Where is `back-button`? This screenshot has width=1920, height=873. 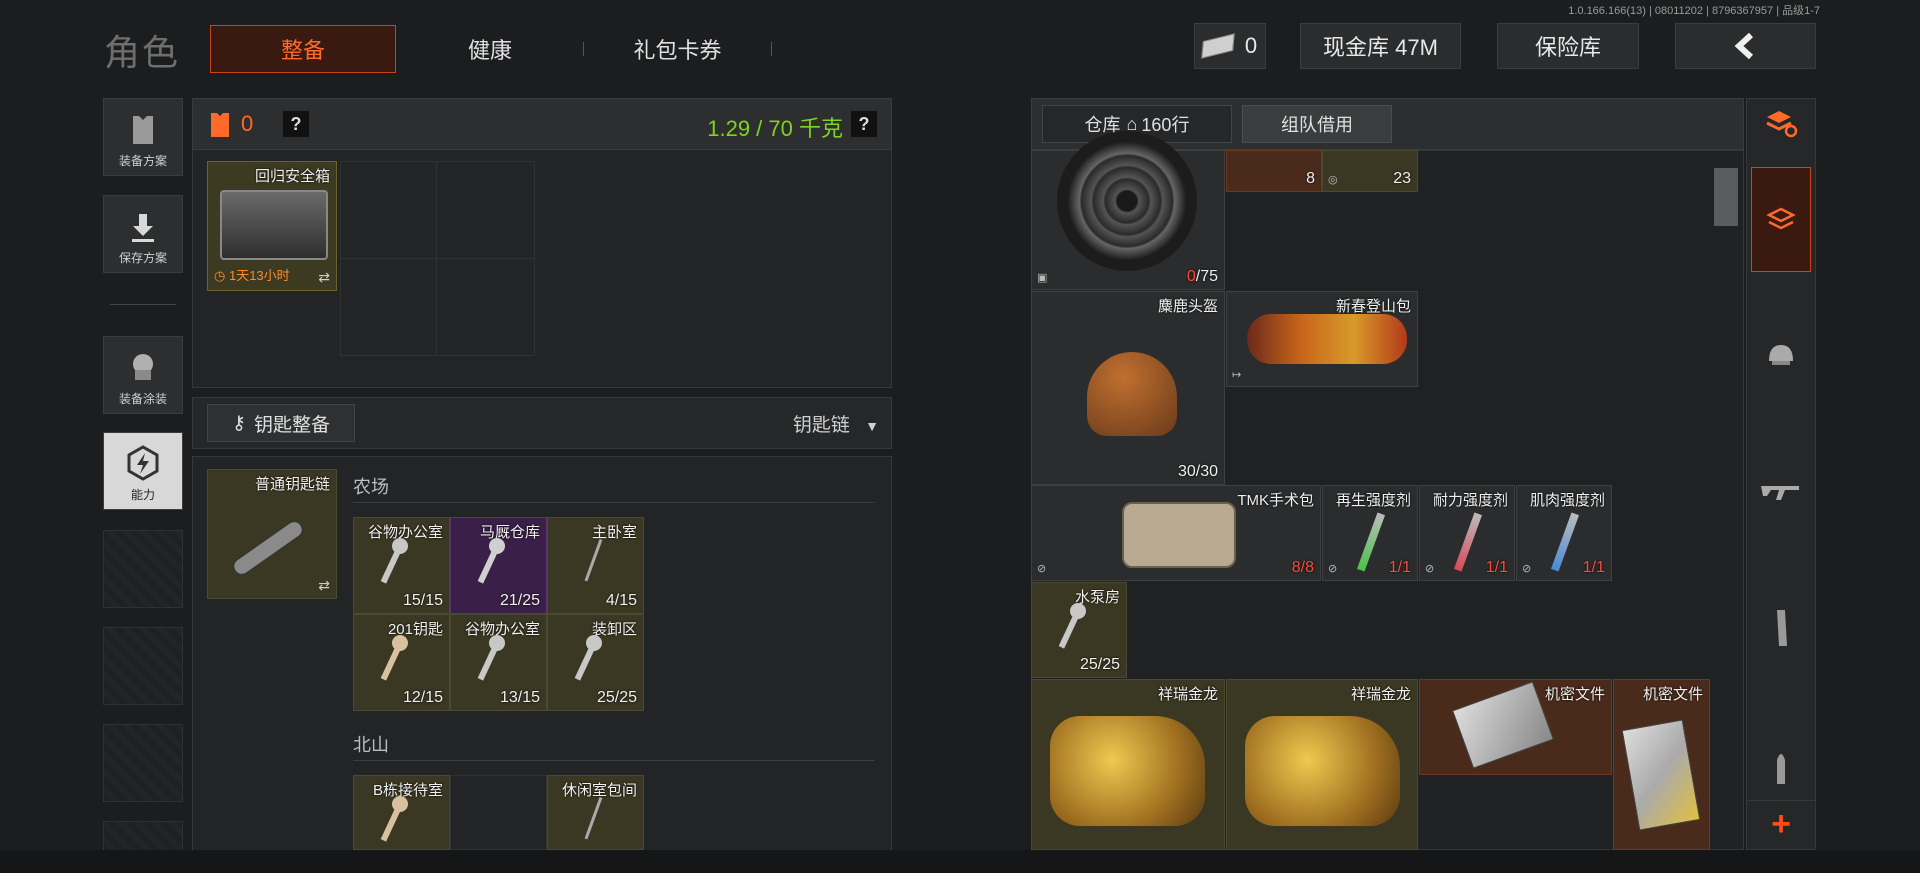
back-button is located at coordinates (1745, 46).